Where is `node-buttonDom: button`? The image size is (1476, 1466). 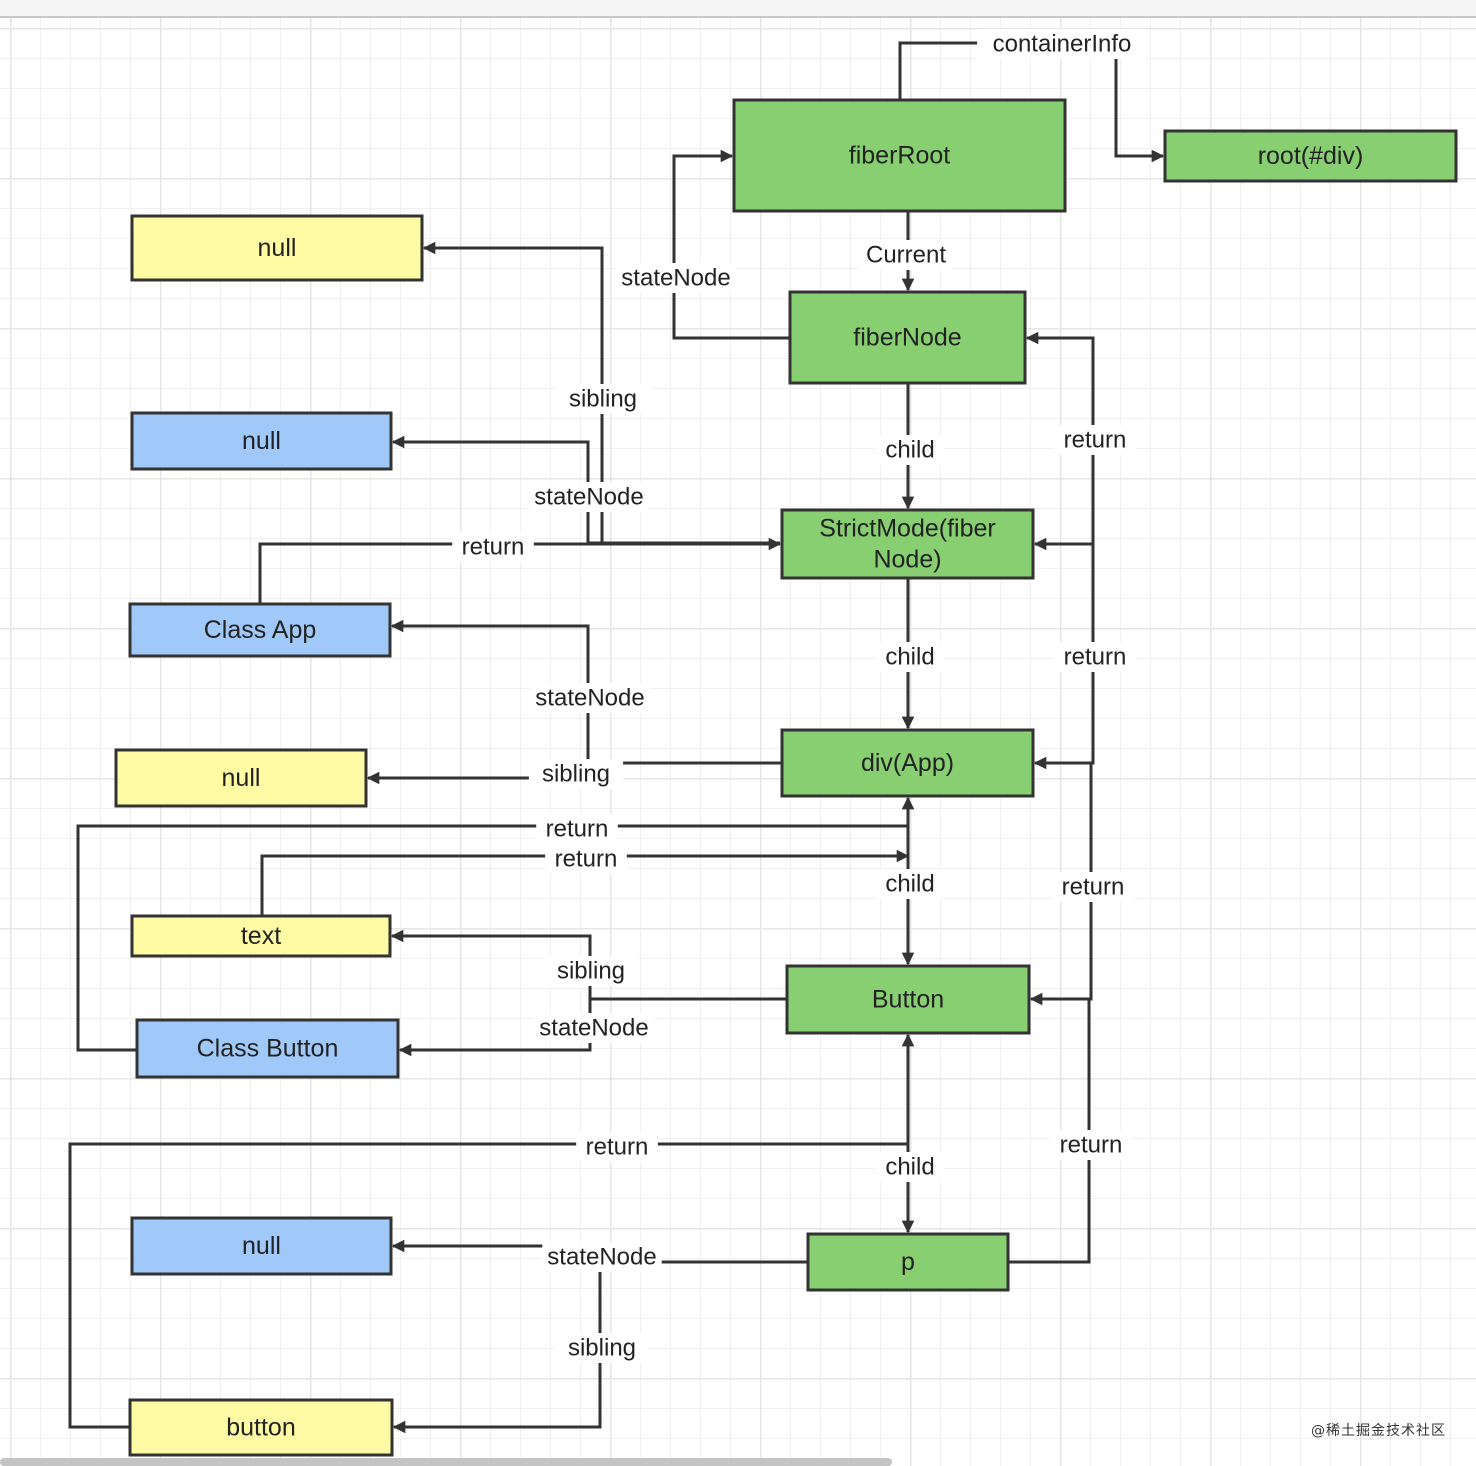
node-buttonDom: button is located at coordinates (261, 1427).